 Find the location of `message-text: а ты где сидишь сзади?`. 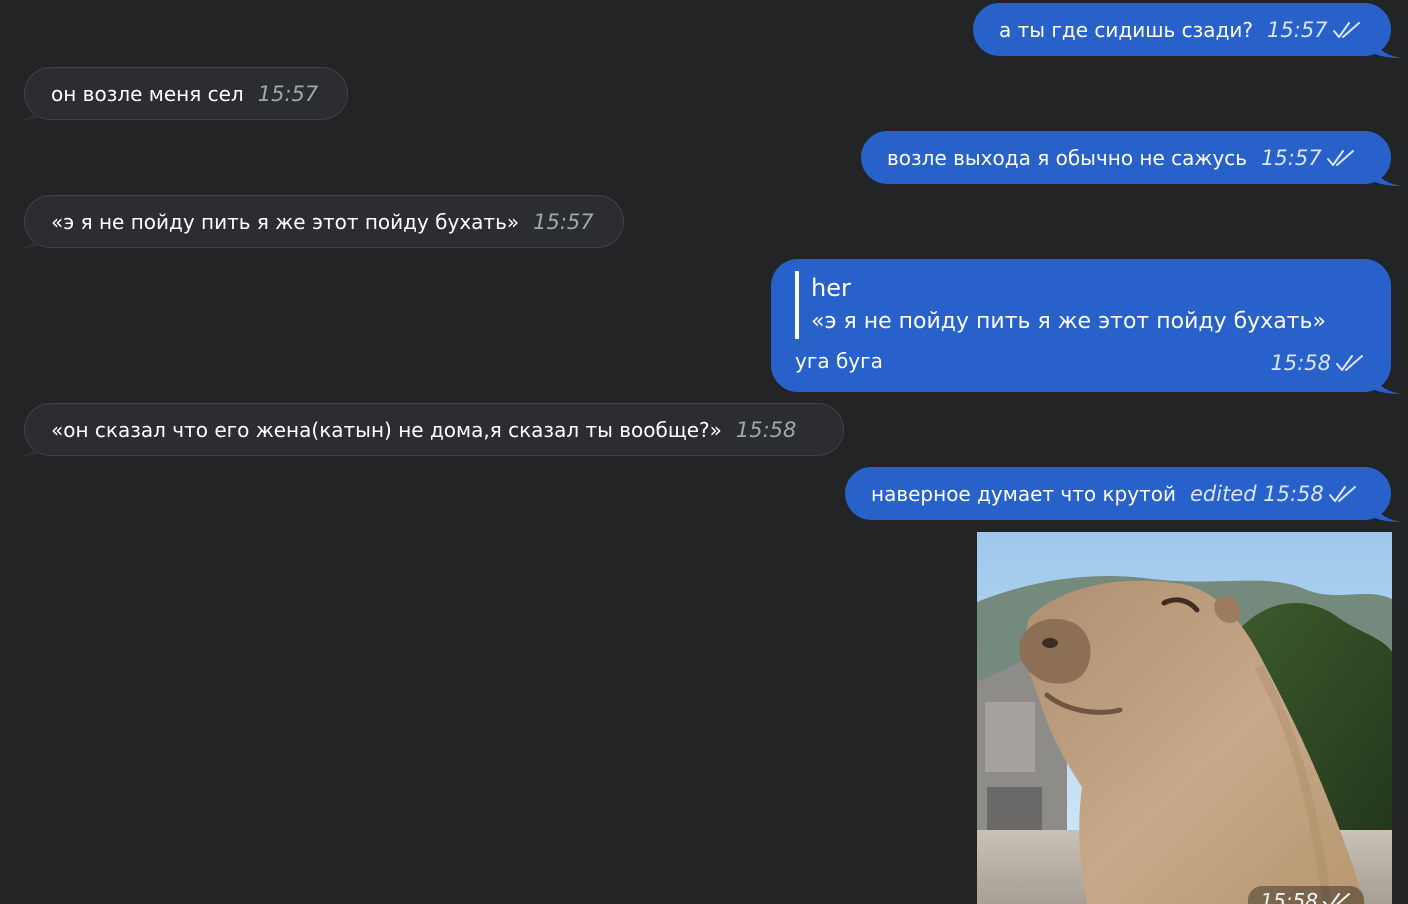

message-text: а ты где сидишь сзади? is located at coordinates (1126, 29).